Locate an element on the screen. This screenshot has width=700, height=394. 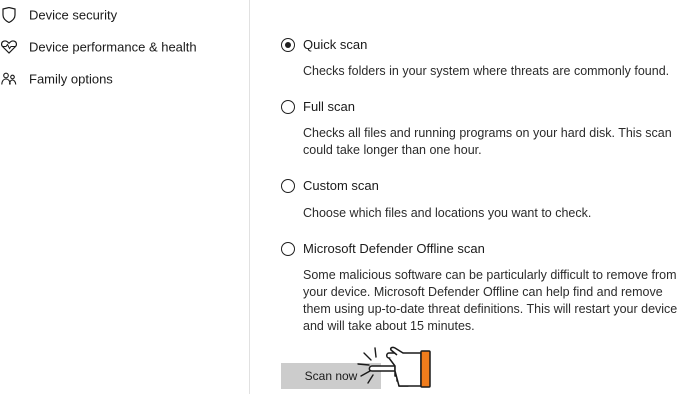
family-icon is located at coordinates (9, 79).